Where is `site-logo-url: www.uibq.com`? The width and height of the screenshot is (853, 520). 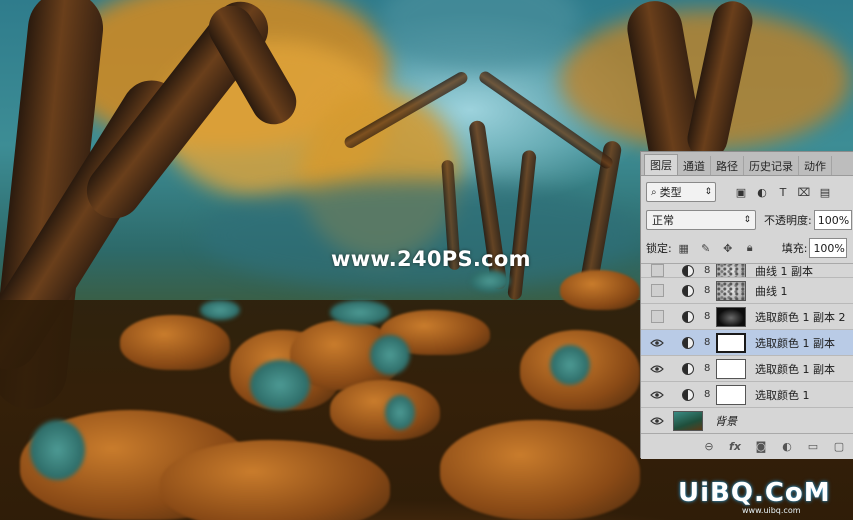
site-logo-url: www.uibq.com is located at coordinates (771, 510).